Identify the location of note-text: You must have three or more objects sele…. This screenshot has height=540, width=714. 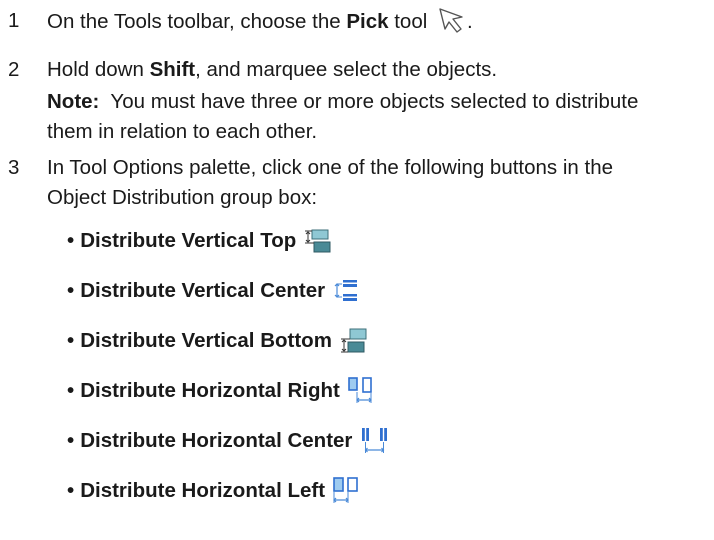
(369, 101).